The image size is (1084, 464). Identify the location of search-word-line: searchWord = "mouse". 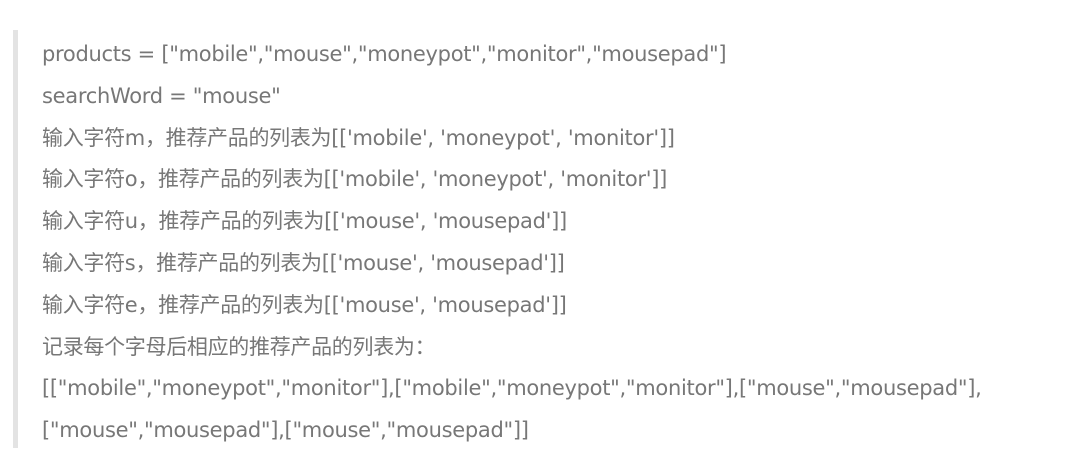
(161, 95).